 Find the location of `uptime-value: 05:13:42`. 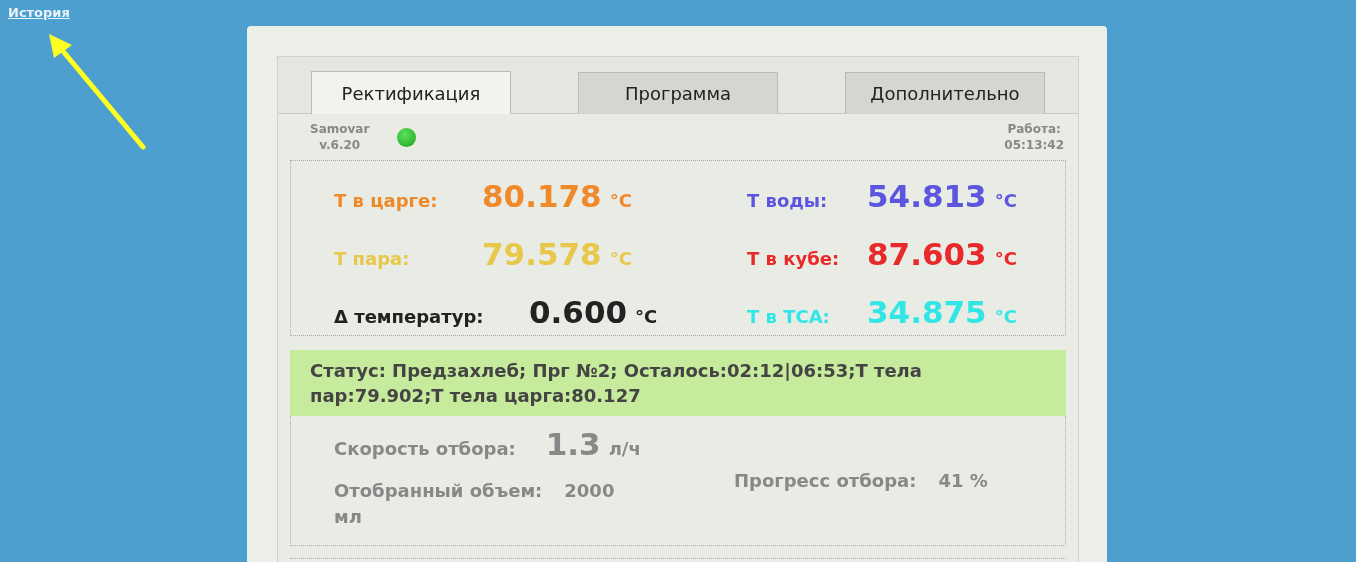

uptime-value: 05:13:42 is located at coordinates (1034, 145).